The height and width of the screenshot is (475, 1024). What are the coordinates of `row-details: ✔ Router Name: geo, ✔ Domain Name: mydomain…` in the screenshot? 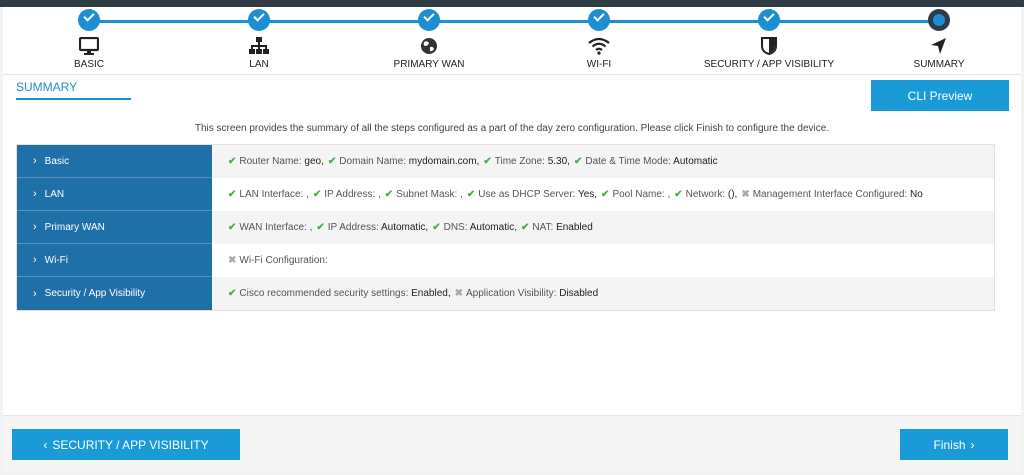 It's located at (603, 161).